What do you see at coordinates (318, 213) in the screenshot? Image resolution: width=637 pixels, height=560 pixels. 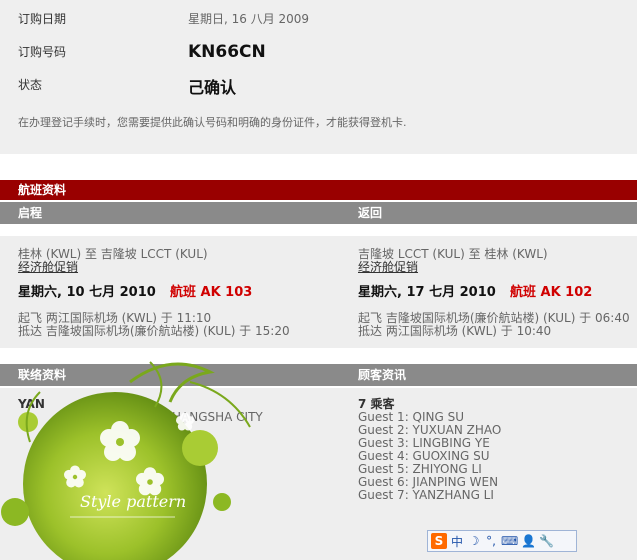 I see `flight-headers-bar: 启程 返回` at bounding box center [318, 213].